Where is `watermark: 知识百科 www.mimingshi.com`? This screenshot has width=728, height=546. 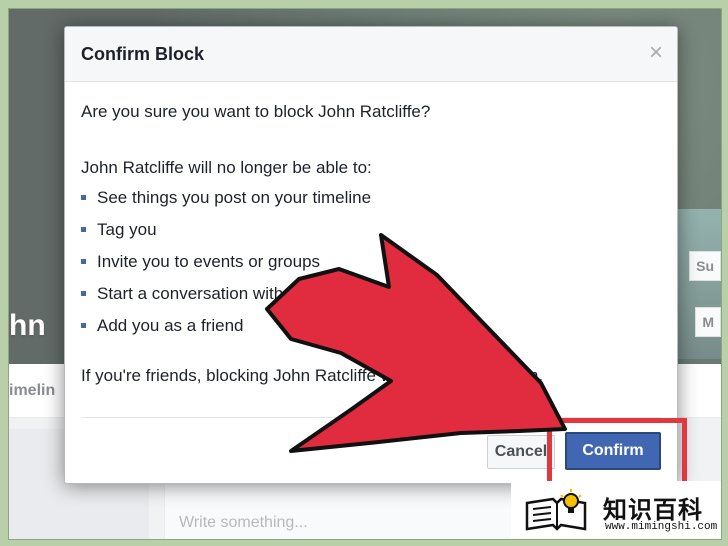 watermark: 知识百科 www.mimingshi.com is located at coordinates (616, 510).